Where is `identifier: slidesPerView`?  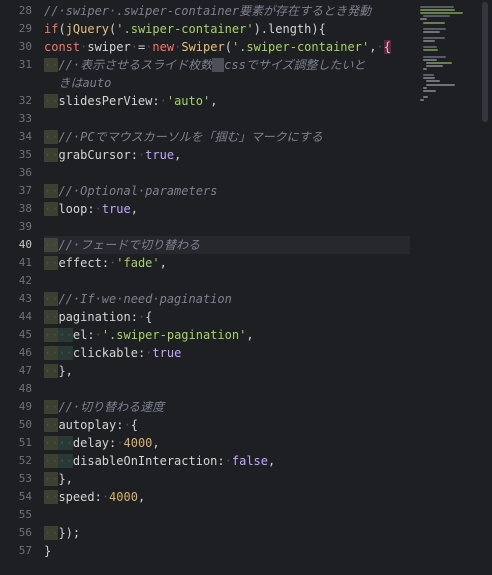 identifier: slidesPerView is located at coordinates (105, 101).